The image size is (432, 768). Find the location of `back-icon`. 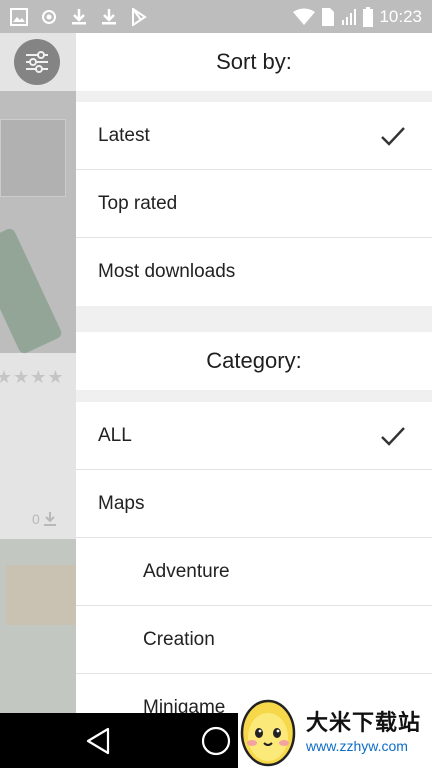

back-icon is located at coordinates (98, 741).